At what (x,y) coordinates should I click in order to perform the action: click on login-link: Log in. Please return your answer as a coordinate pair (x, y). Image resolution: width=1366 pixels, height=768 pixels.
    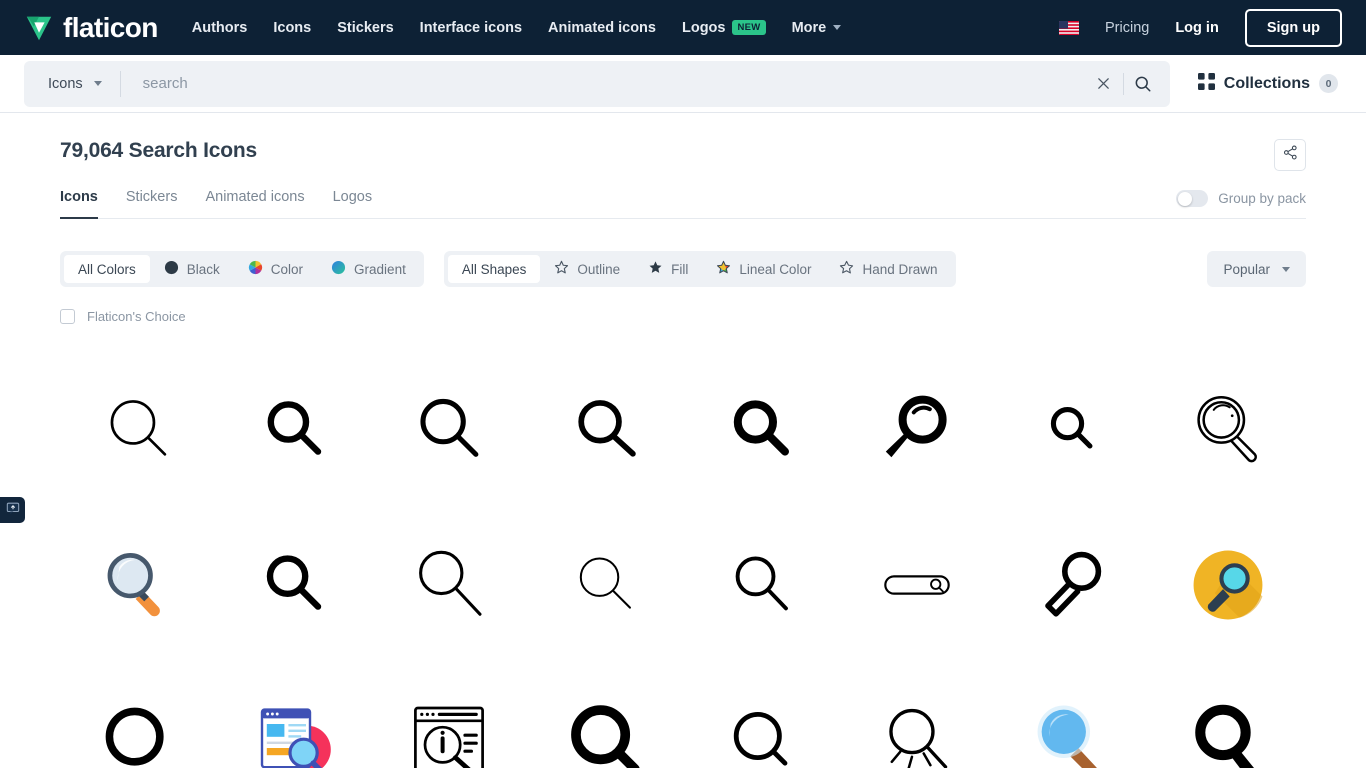
    Looking at the image, I should click on (1197, 28).